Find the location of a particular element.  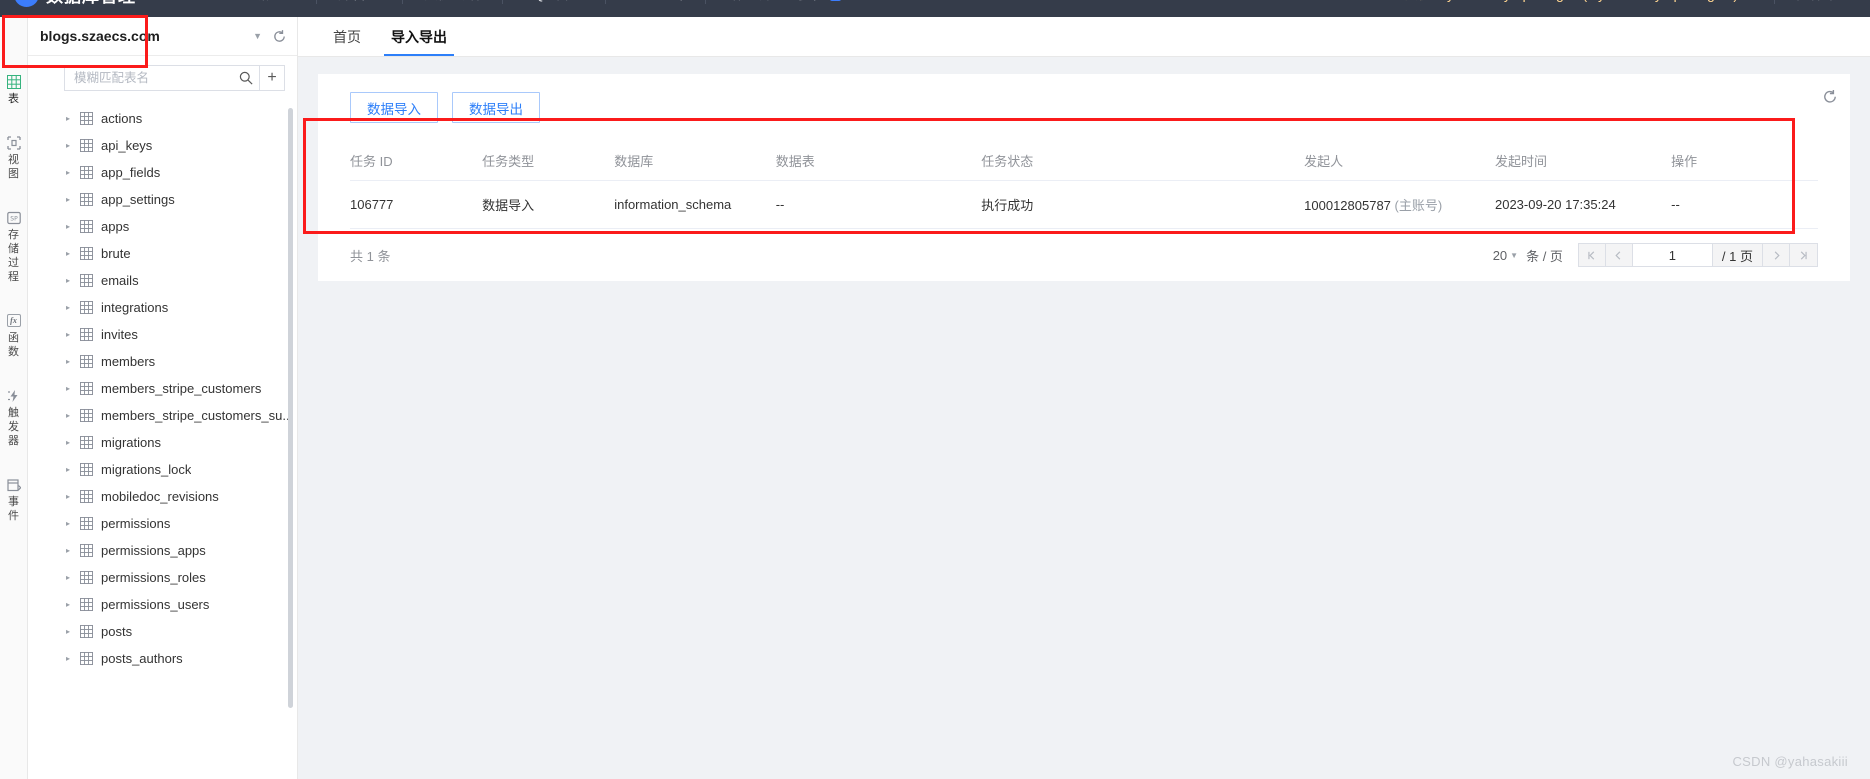

prev-page-icon is located at coordinates (1619, 255).